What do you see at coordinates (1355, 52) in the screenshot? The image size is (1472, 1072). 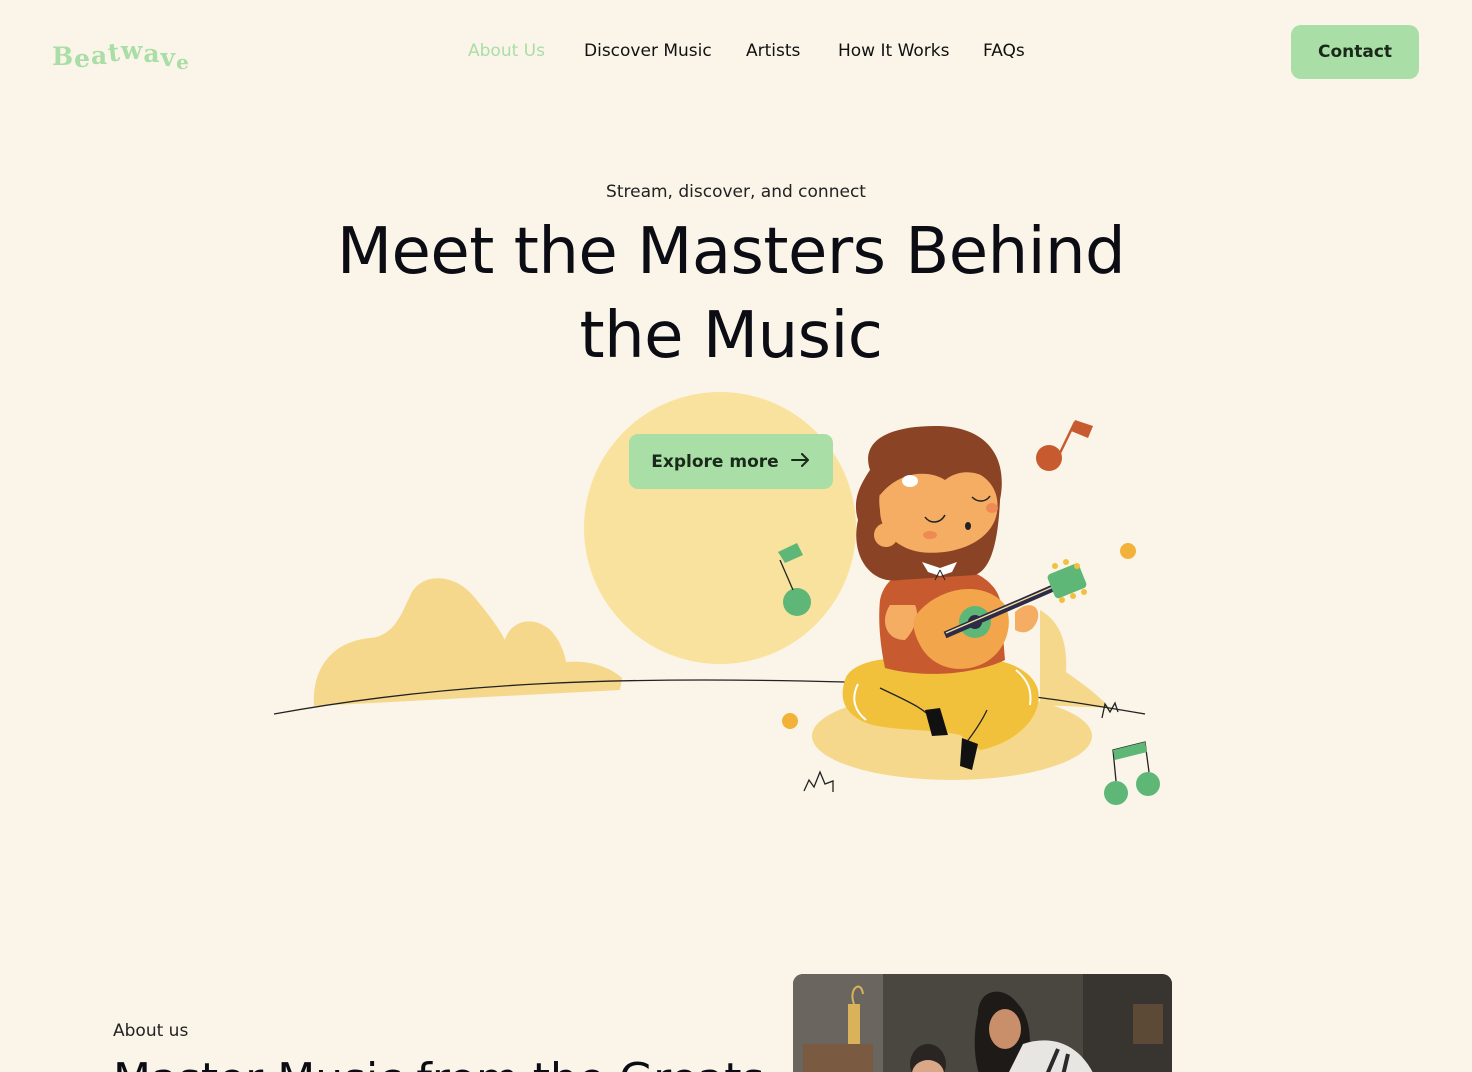 I see `contact-button: Contact` at bounding box center [1355, 52].